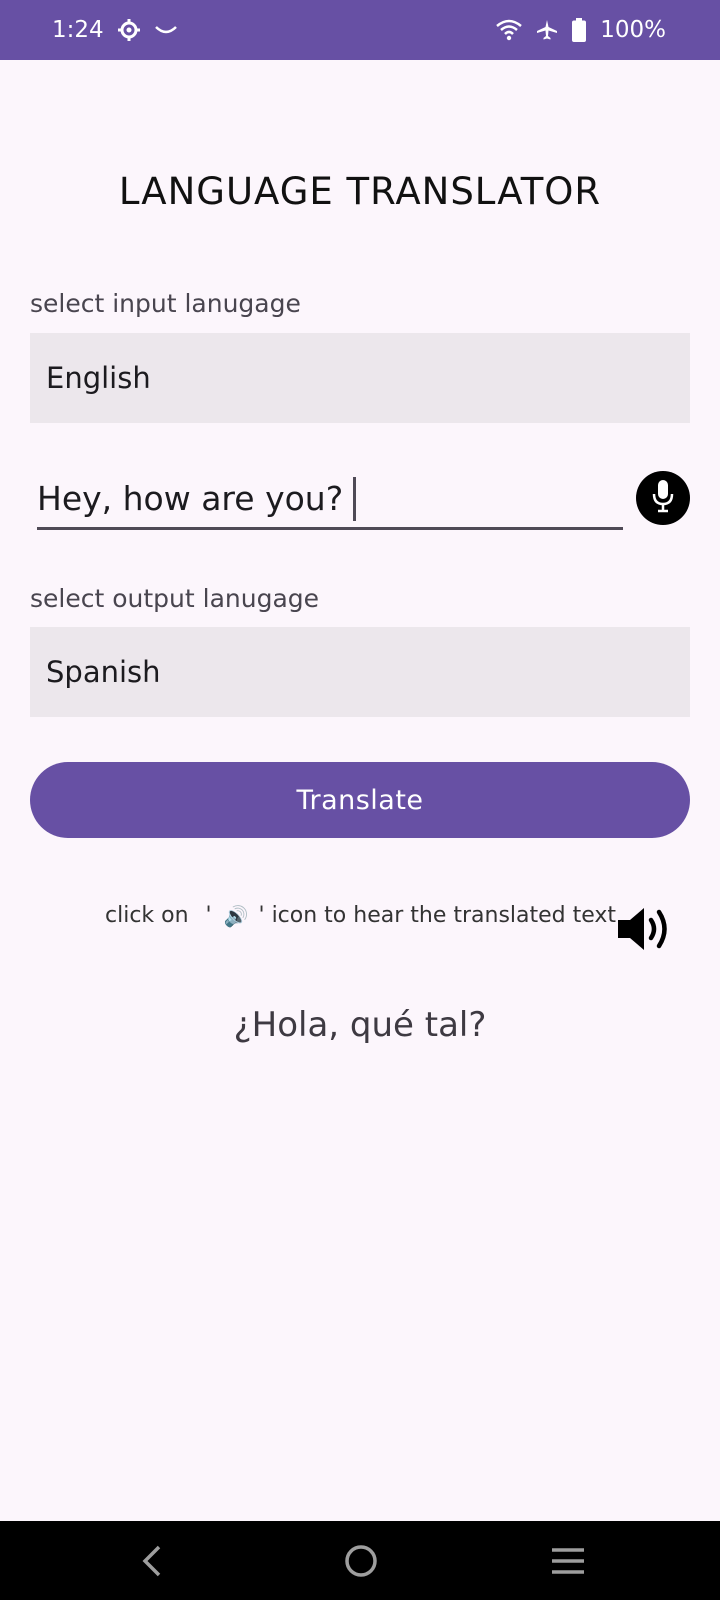  I want to click on status-time: 1:24, so click(78, 30).